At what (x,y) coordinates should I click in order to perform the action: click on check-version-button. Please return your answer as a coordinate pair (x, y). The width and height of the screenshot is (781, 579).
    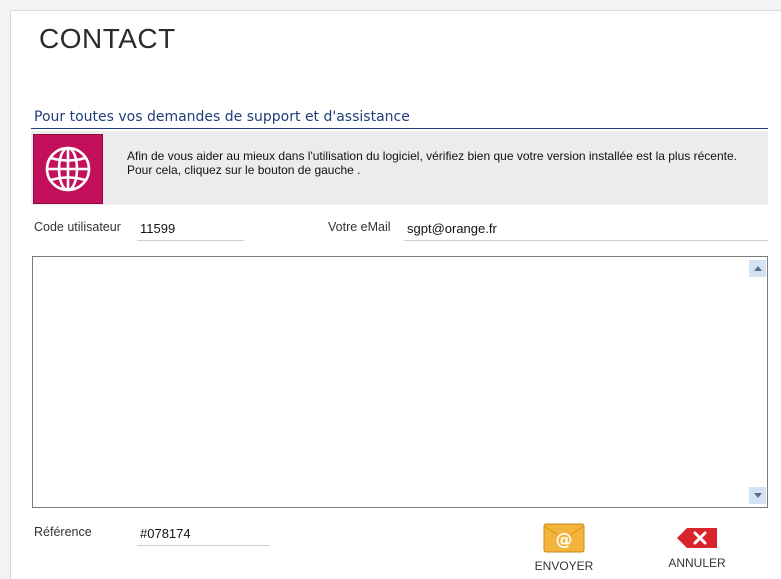
    Looking at the image, I should click on (68, 169).